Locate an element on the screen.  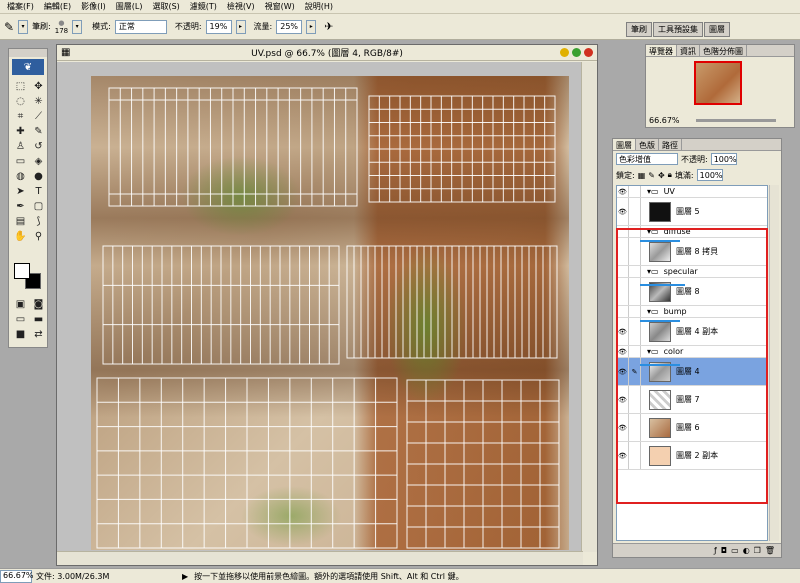
mode-select: 正常 is located at coordinates (140, 26).